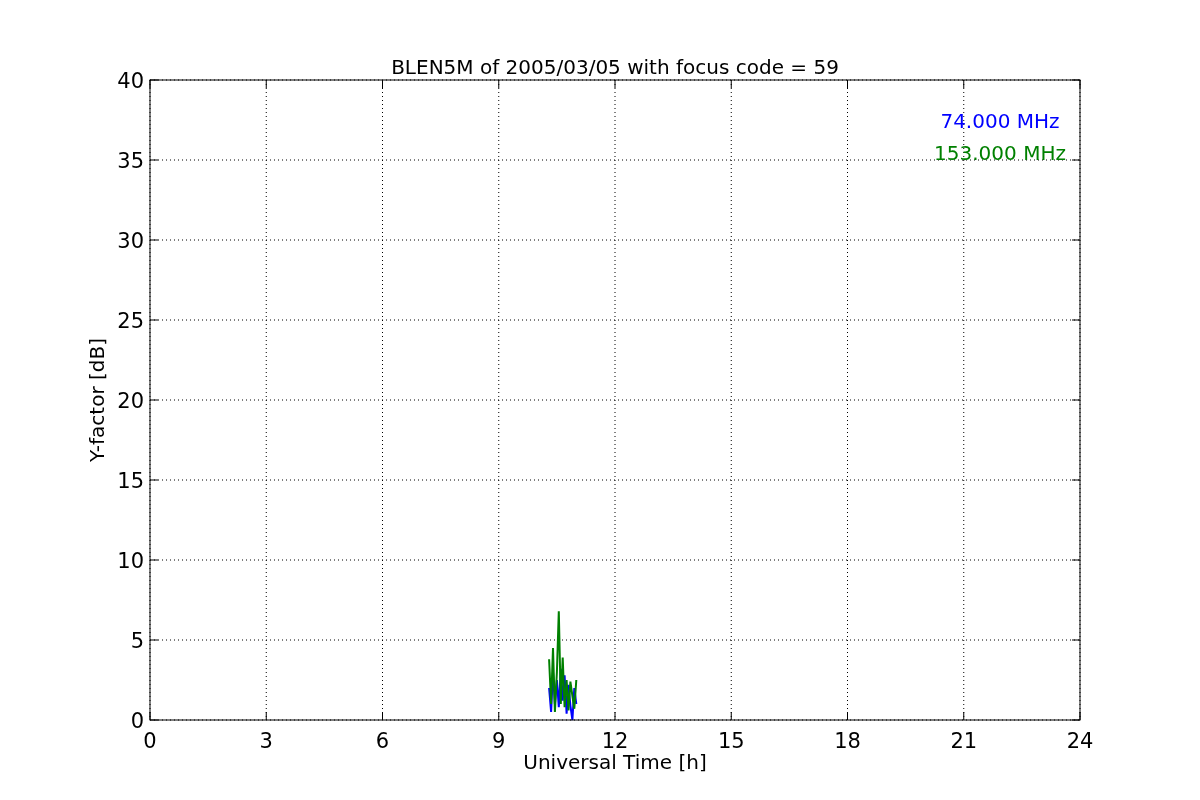 The width and height of the screenshot is (1200, 800). I want to click on legend-label: 153.000 MHz, so click(1000, 153).